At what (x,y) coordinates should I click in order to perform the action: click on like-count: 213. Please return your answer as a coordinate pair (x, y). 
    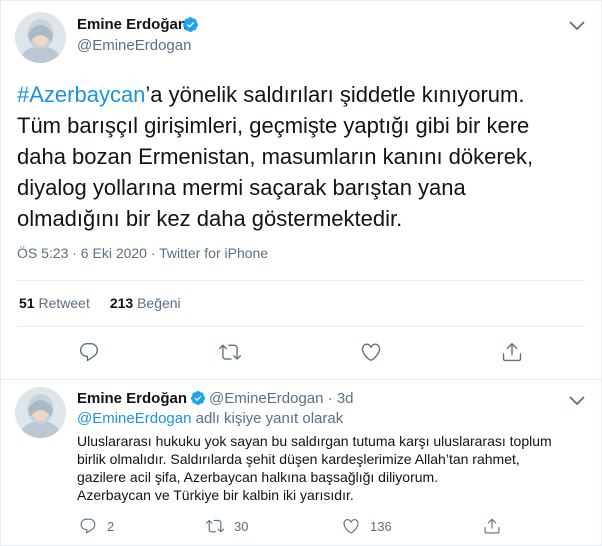
    Looking at the image, I should click on (121, 303).